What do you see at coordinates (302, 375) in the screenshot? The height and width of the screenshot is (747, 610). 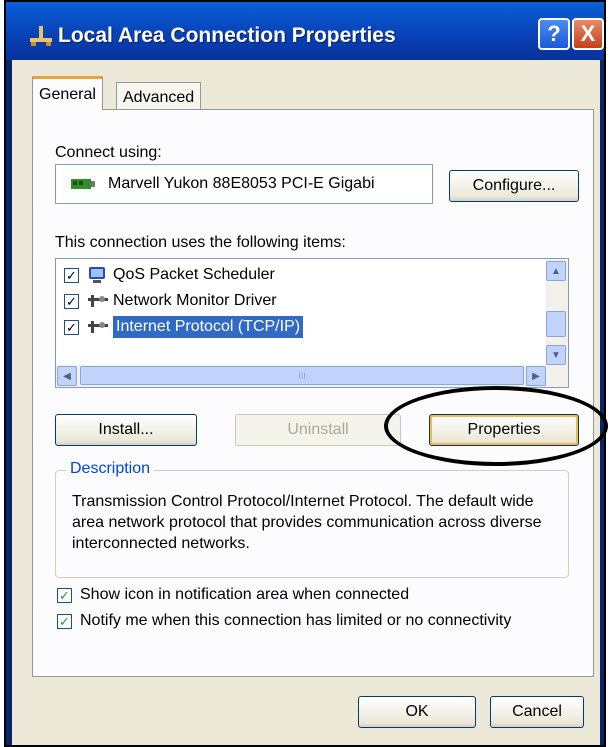 I see `horizontal-scroll-thumb: III` at bounding box center [302, 375].